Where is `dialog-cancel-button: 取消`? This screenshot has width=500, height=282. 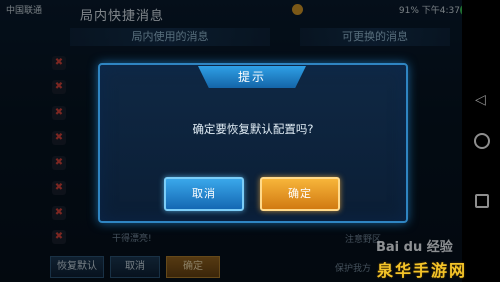
dialog-cancel-button: 取消 is located at coordinates (204, 194).